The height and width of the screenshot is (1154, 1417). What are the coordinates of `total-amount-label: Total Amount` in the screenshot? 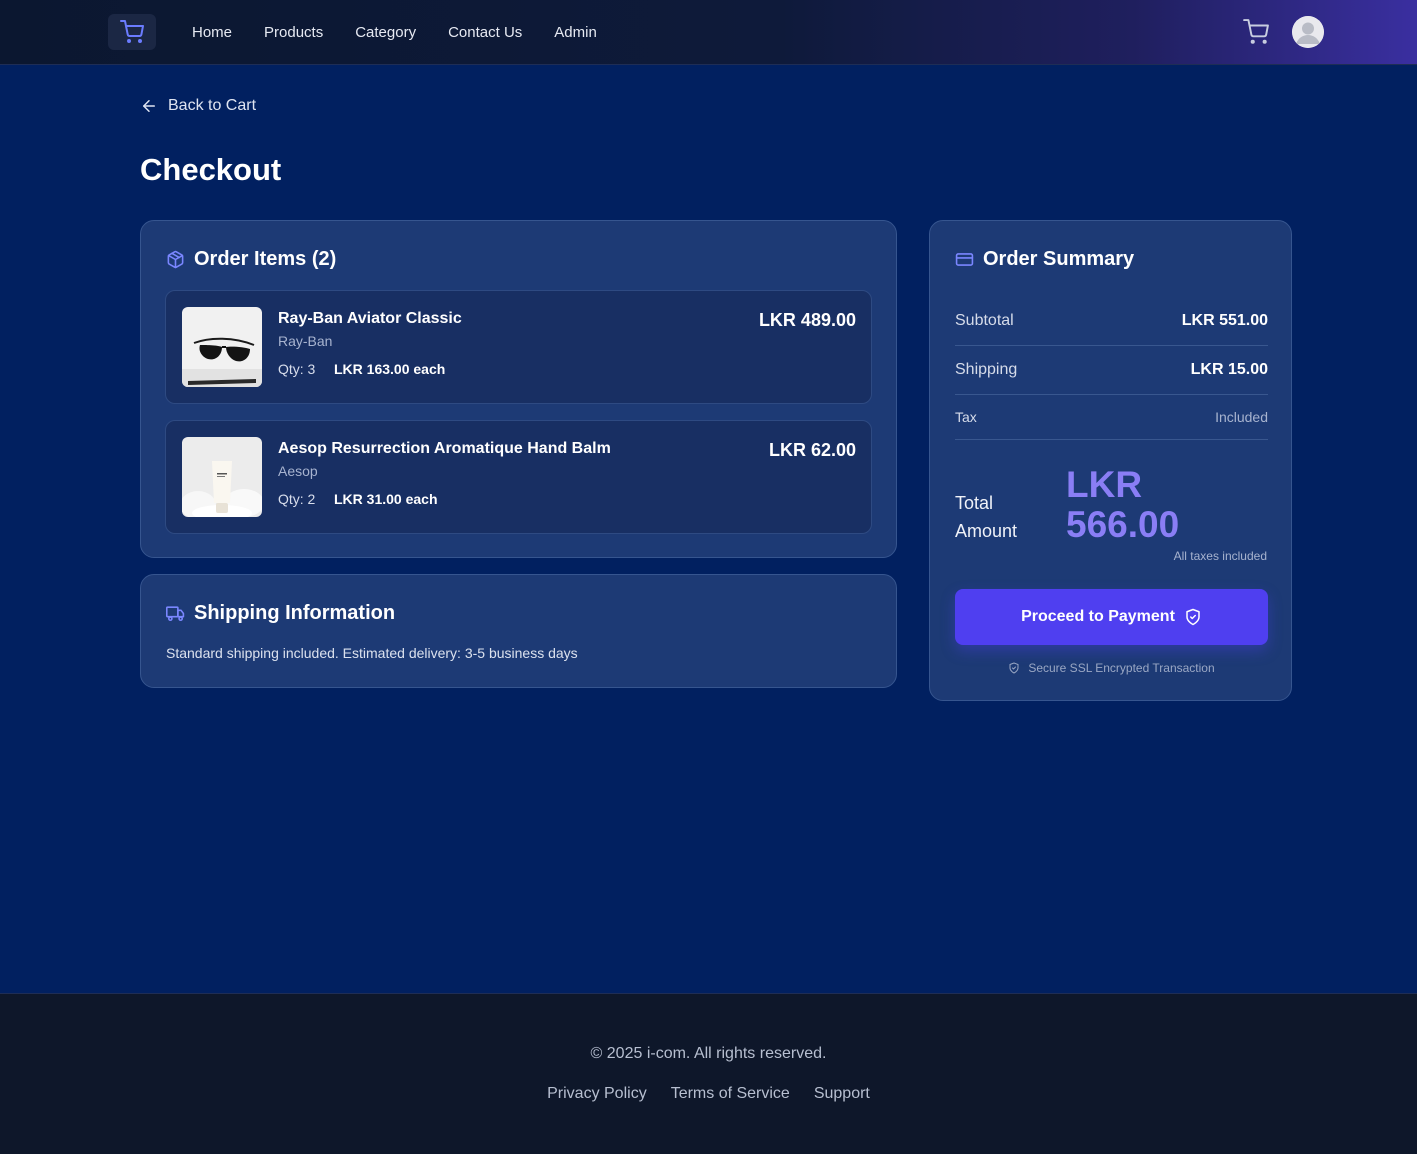 It's located at (986, 517).